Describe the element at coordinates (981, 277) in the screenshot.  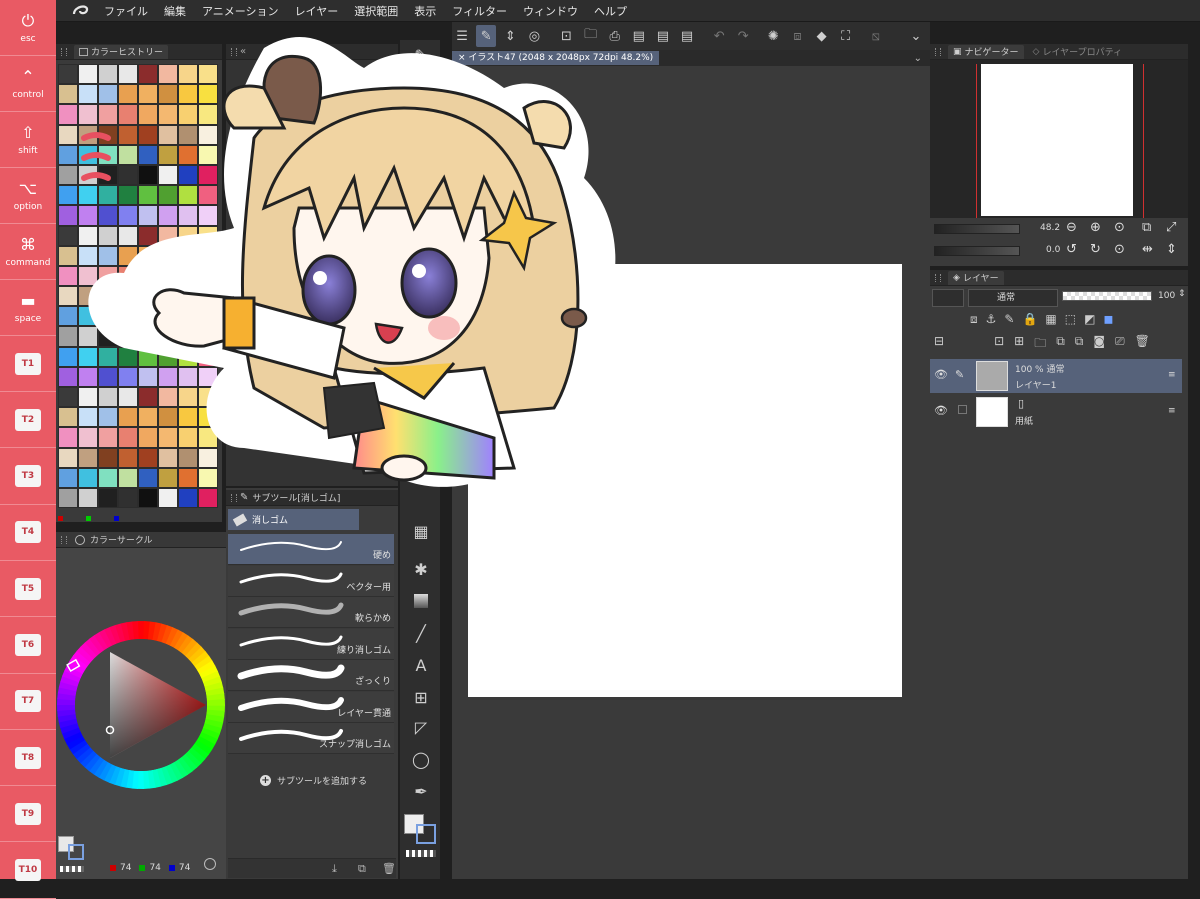
I see `tab-layer: レイヤー` at that location.